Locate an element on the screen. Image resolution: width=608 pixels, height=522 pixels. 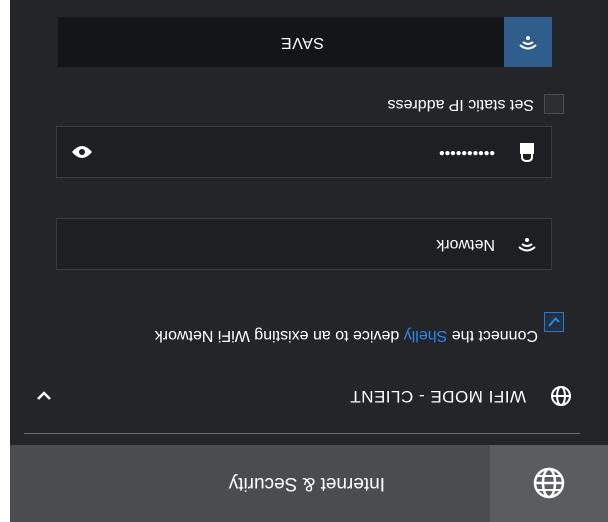
static-ip-label: Set static IP address is located at coordinates (460, 104).